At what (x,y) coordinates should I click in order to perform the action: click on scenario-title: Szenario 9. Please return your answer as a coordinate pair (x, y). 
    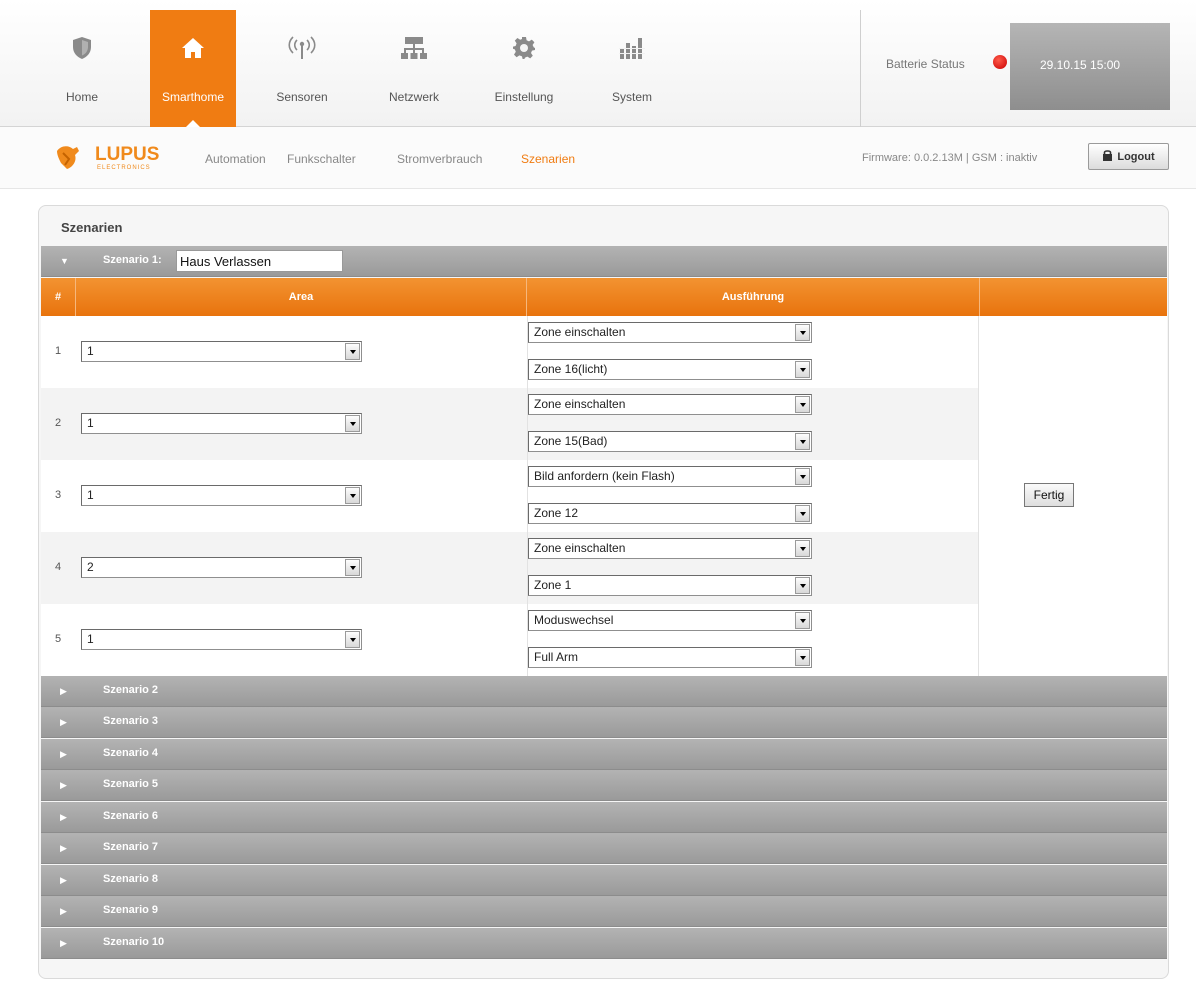
    Looking at the image, I should click on (131, 910).